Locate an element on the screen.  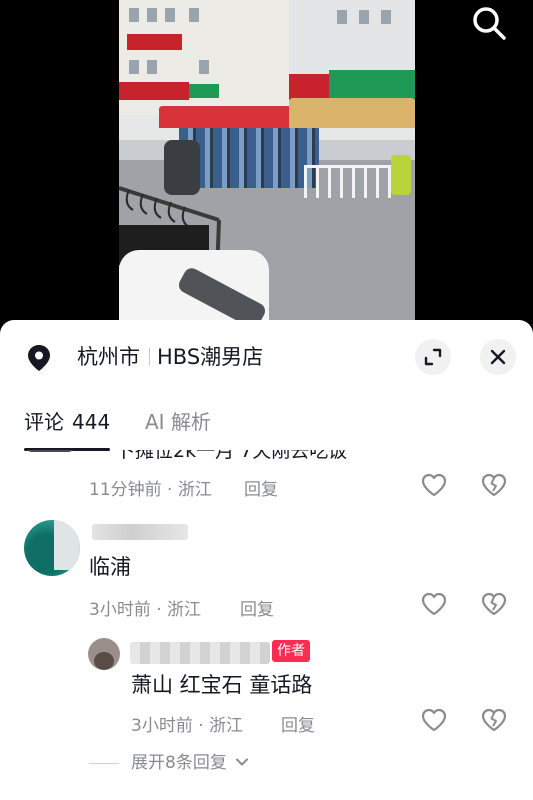
avatar-blur is located at coordinates (67, 545).